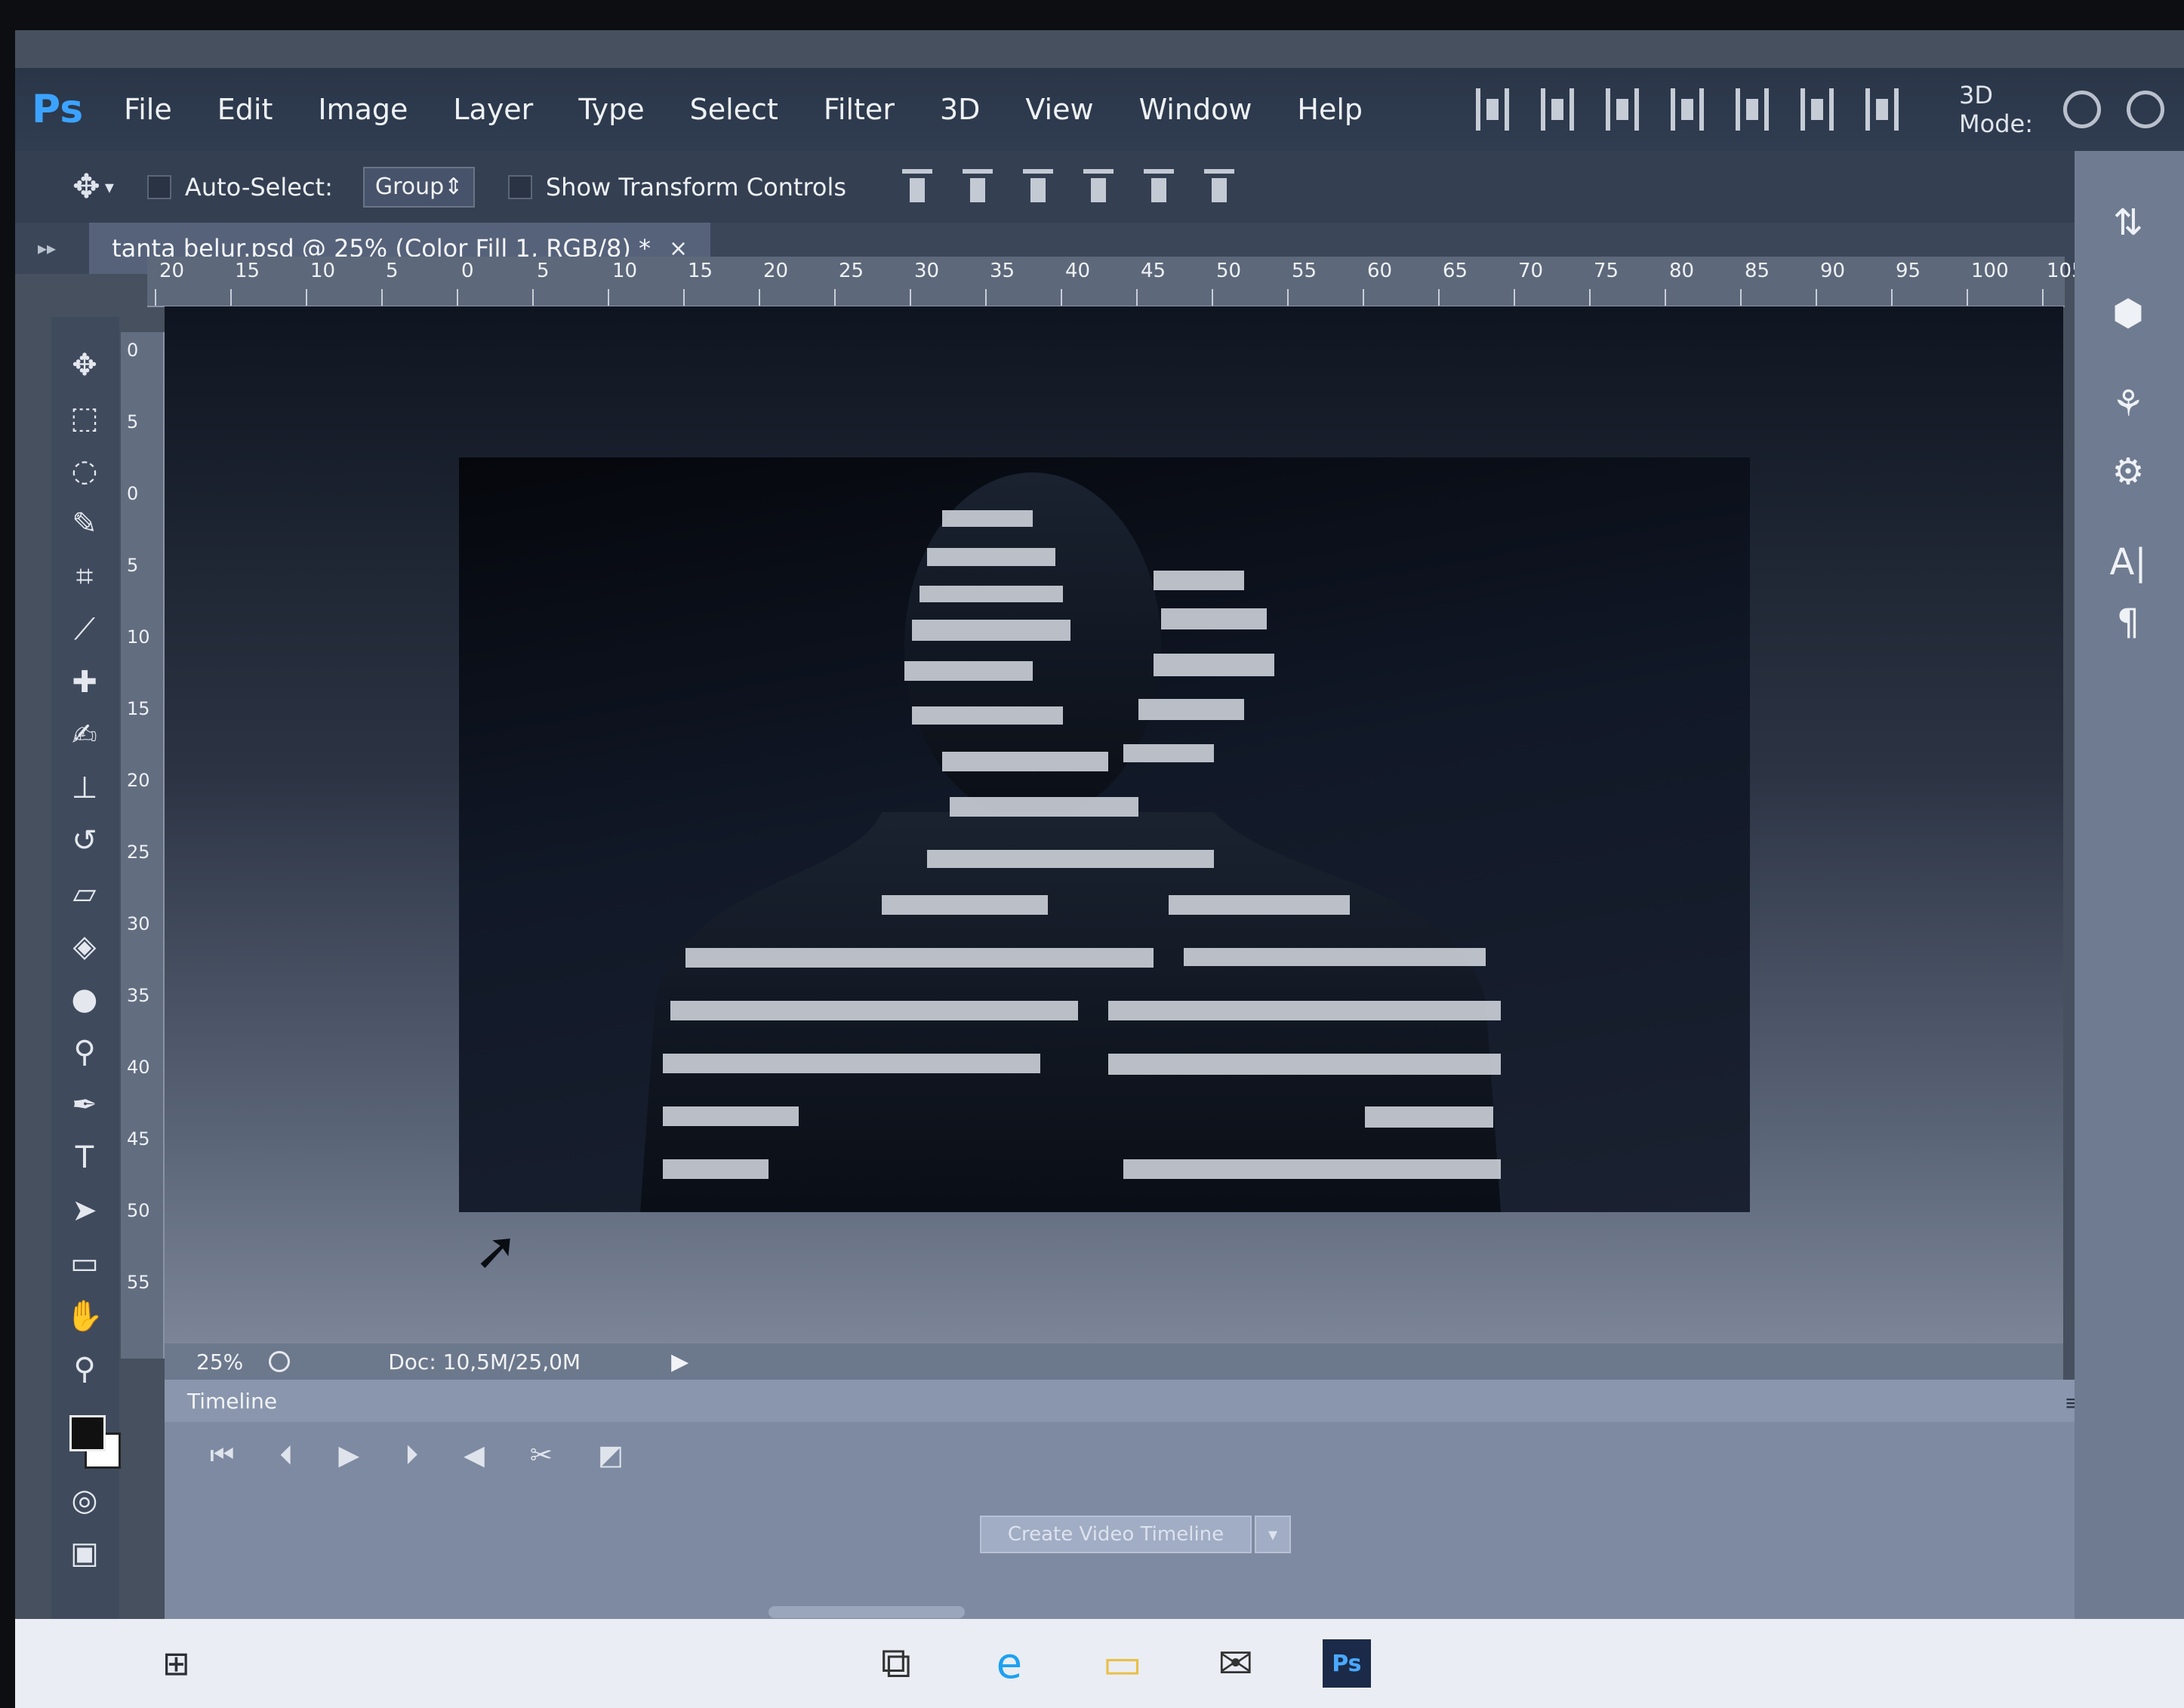 This screenshot has width=2184, height=1708. Describe the element at coordinates (220, 1361) in the screenshot. I see `zoom-level: 25%` at that location.